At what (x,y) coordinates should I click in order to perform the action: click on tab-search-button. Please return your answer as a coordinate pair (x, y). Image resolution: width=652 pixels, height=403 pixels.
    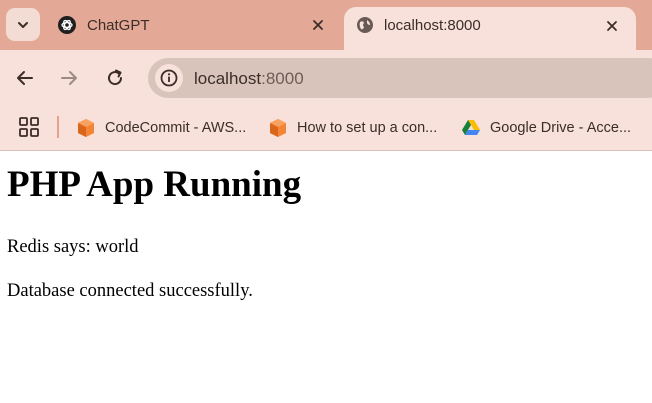
    Looking at the image, I should click on (23, 24).